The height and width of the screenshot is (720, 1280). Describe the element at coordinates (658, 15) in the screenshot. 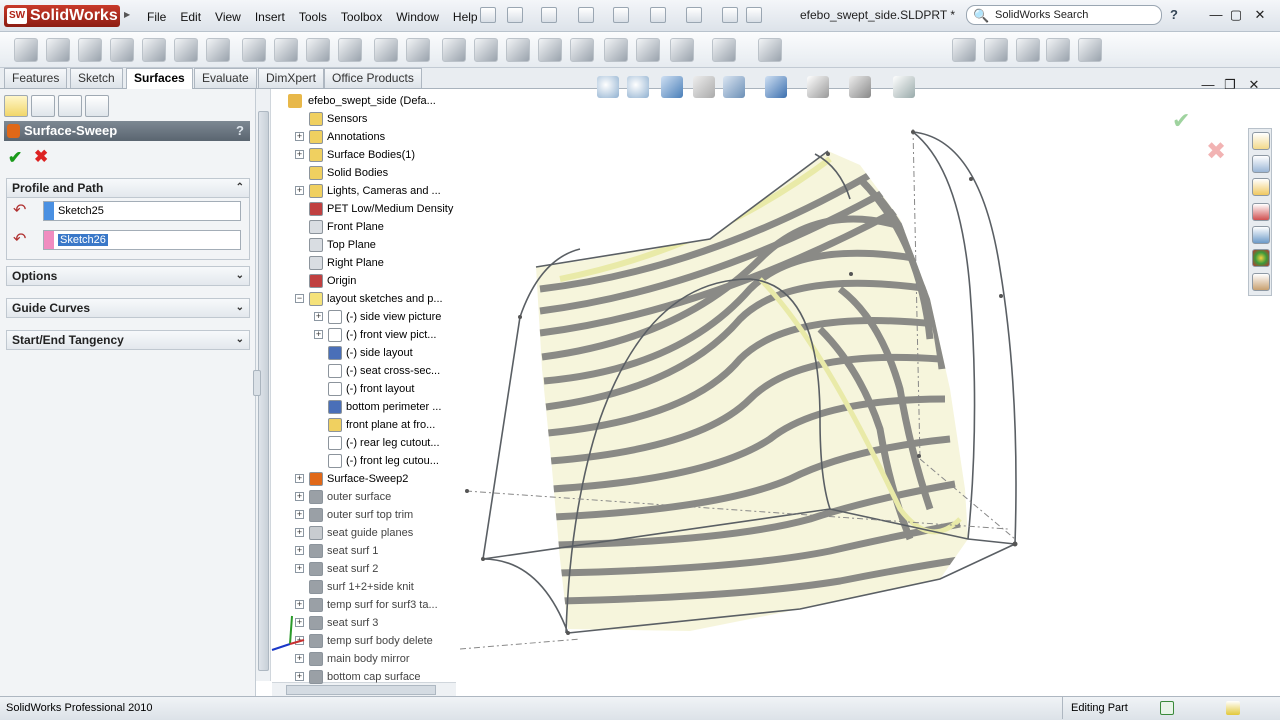

I see `undo-icon` at that location.